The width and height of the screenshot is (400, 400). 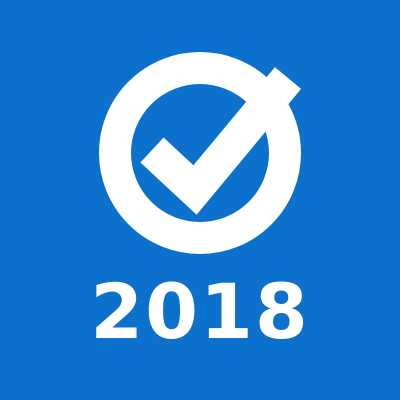 What do you see at coordinates (200, 311) in the screenshot?
I see `year-label: 2018` at bounding box center [200, 311].